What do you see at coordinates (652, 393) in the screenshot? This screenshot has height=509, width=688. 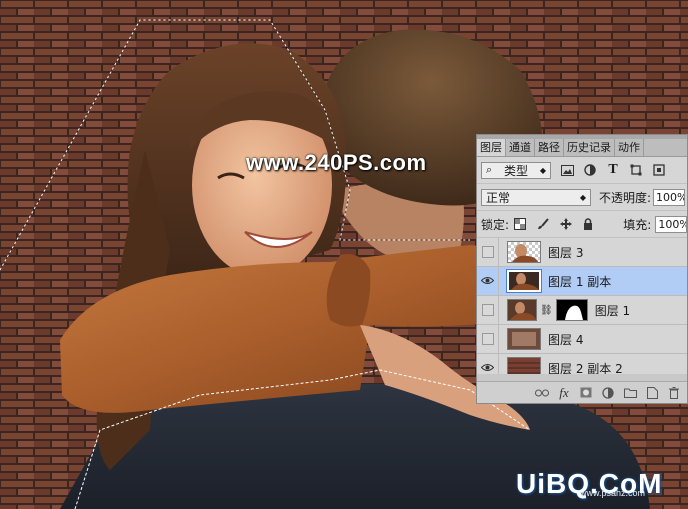 I see `new-layer-icon` at bounding box center [652, 393].